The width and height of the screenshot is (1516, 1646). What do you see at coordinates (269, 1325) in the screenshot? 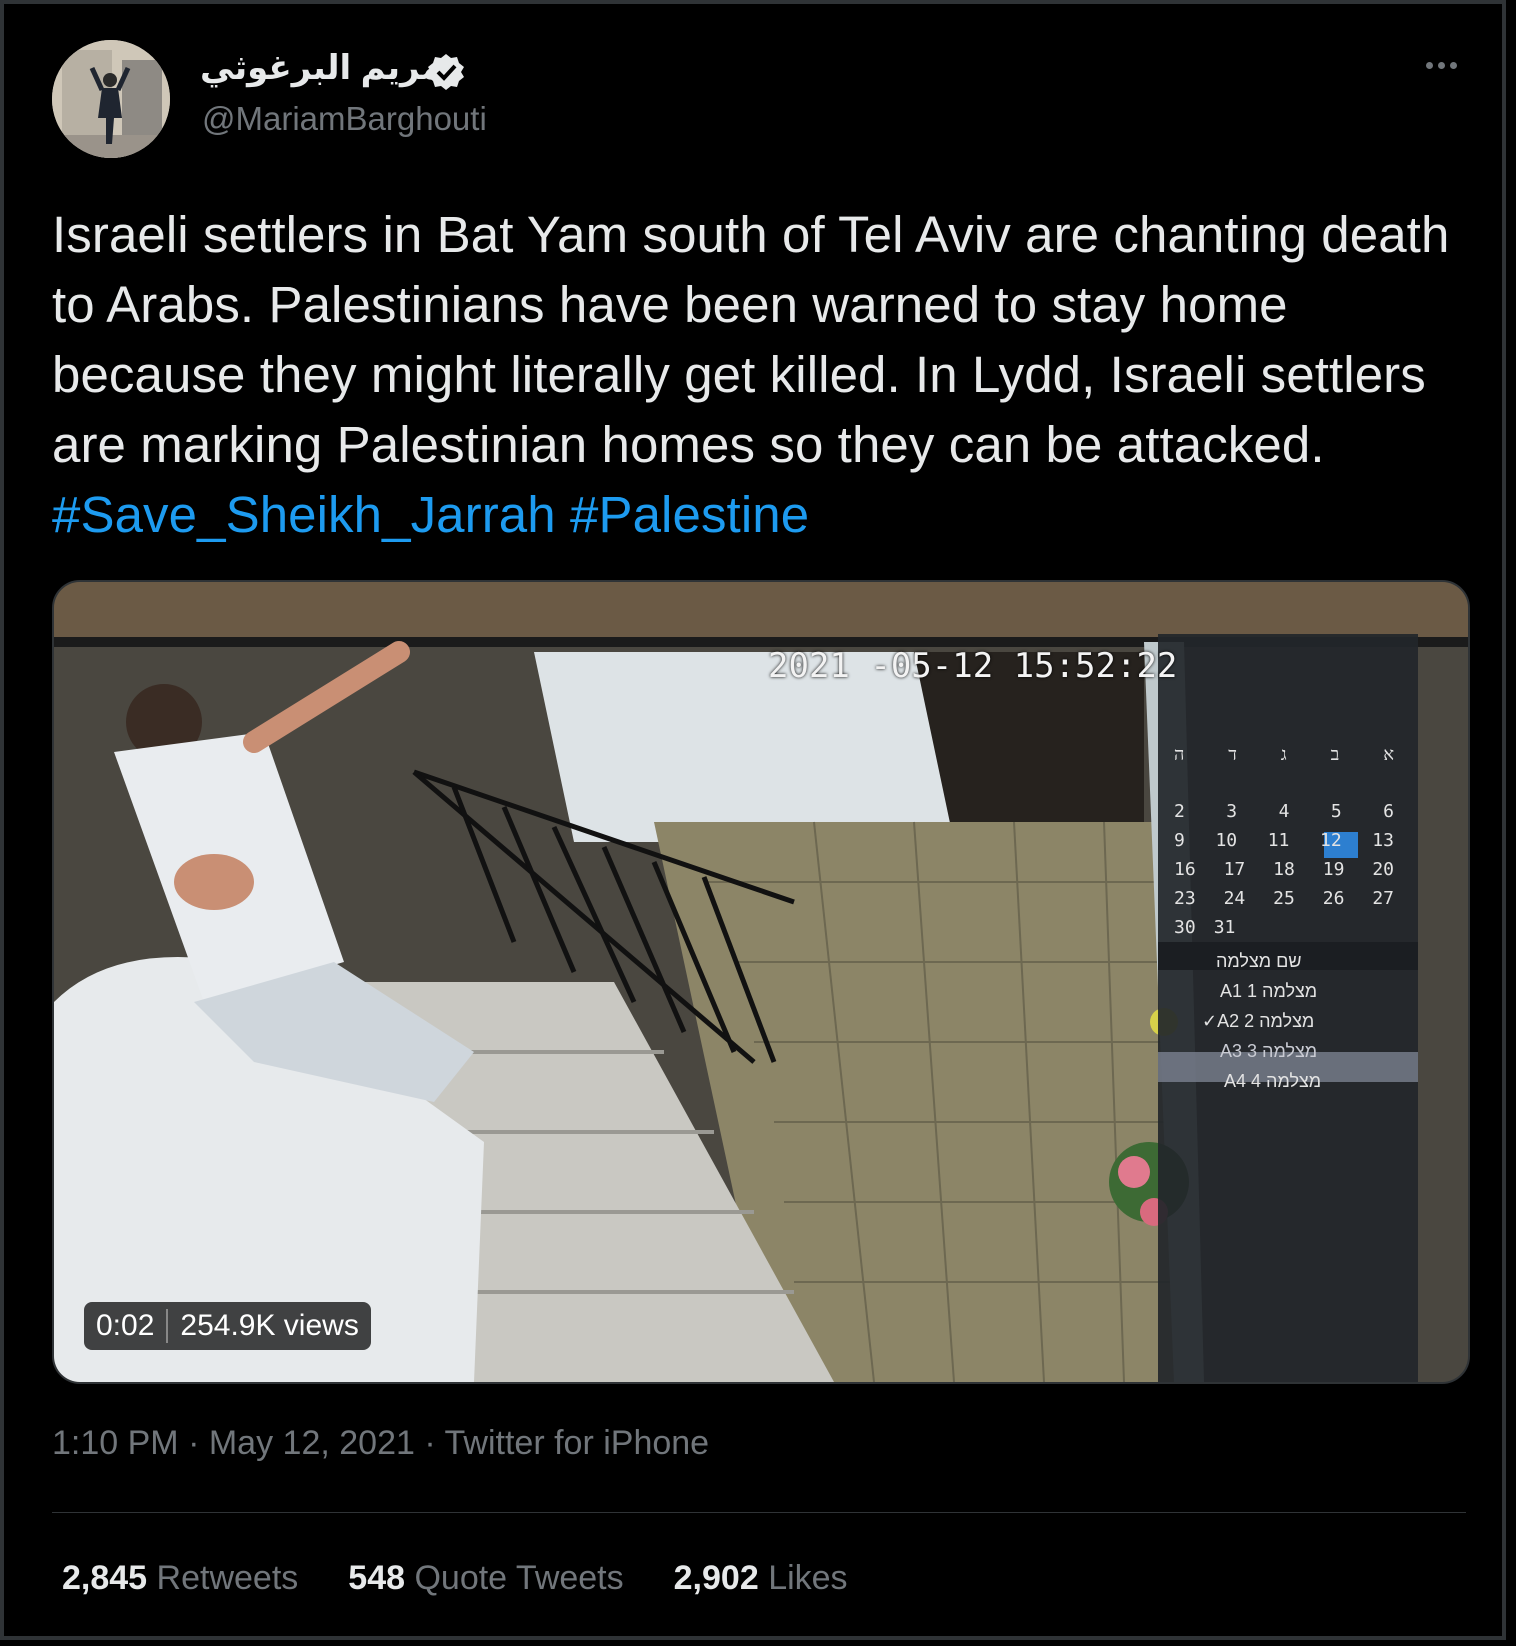
I see `video-views: 254.9K views` at bounding box center [269, 1325].